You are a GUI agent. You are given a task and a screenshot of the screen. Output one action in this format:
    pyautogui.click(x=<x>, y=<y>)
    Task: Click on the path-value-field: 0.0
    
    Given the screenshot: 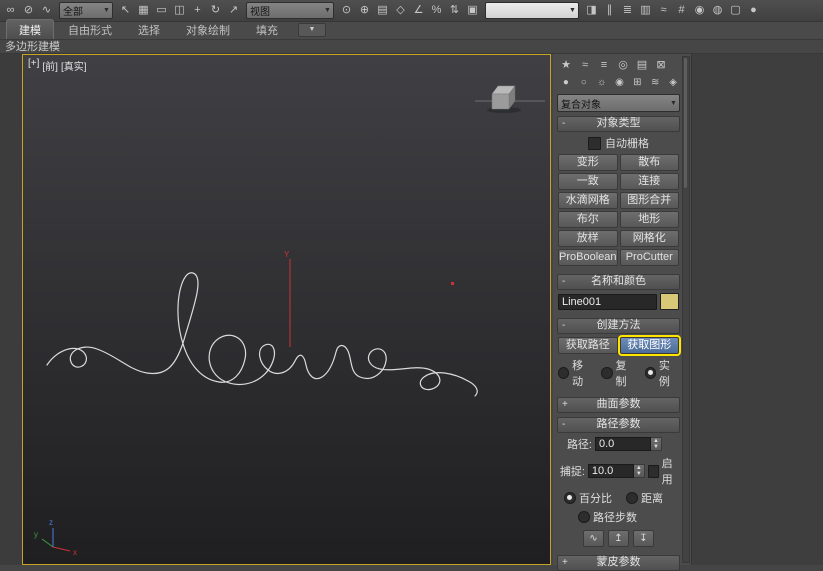 What is the action you would take?
    pyautogui.click(x=623, y=444)
    